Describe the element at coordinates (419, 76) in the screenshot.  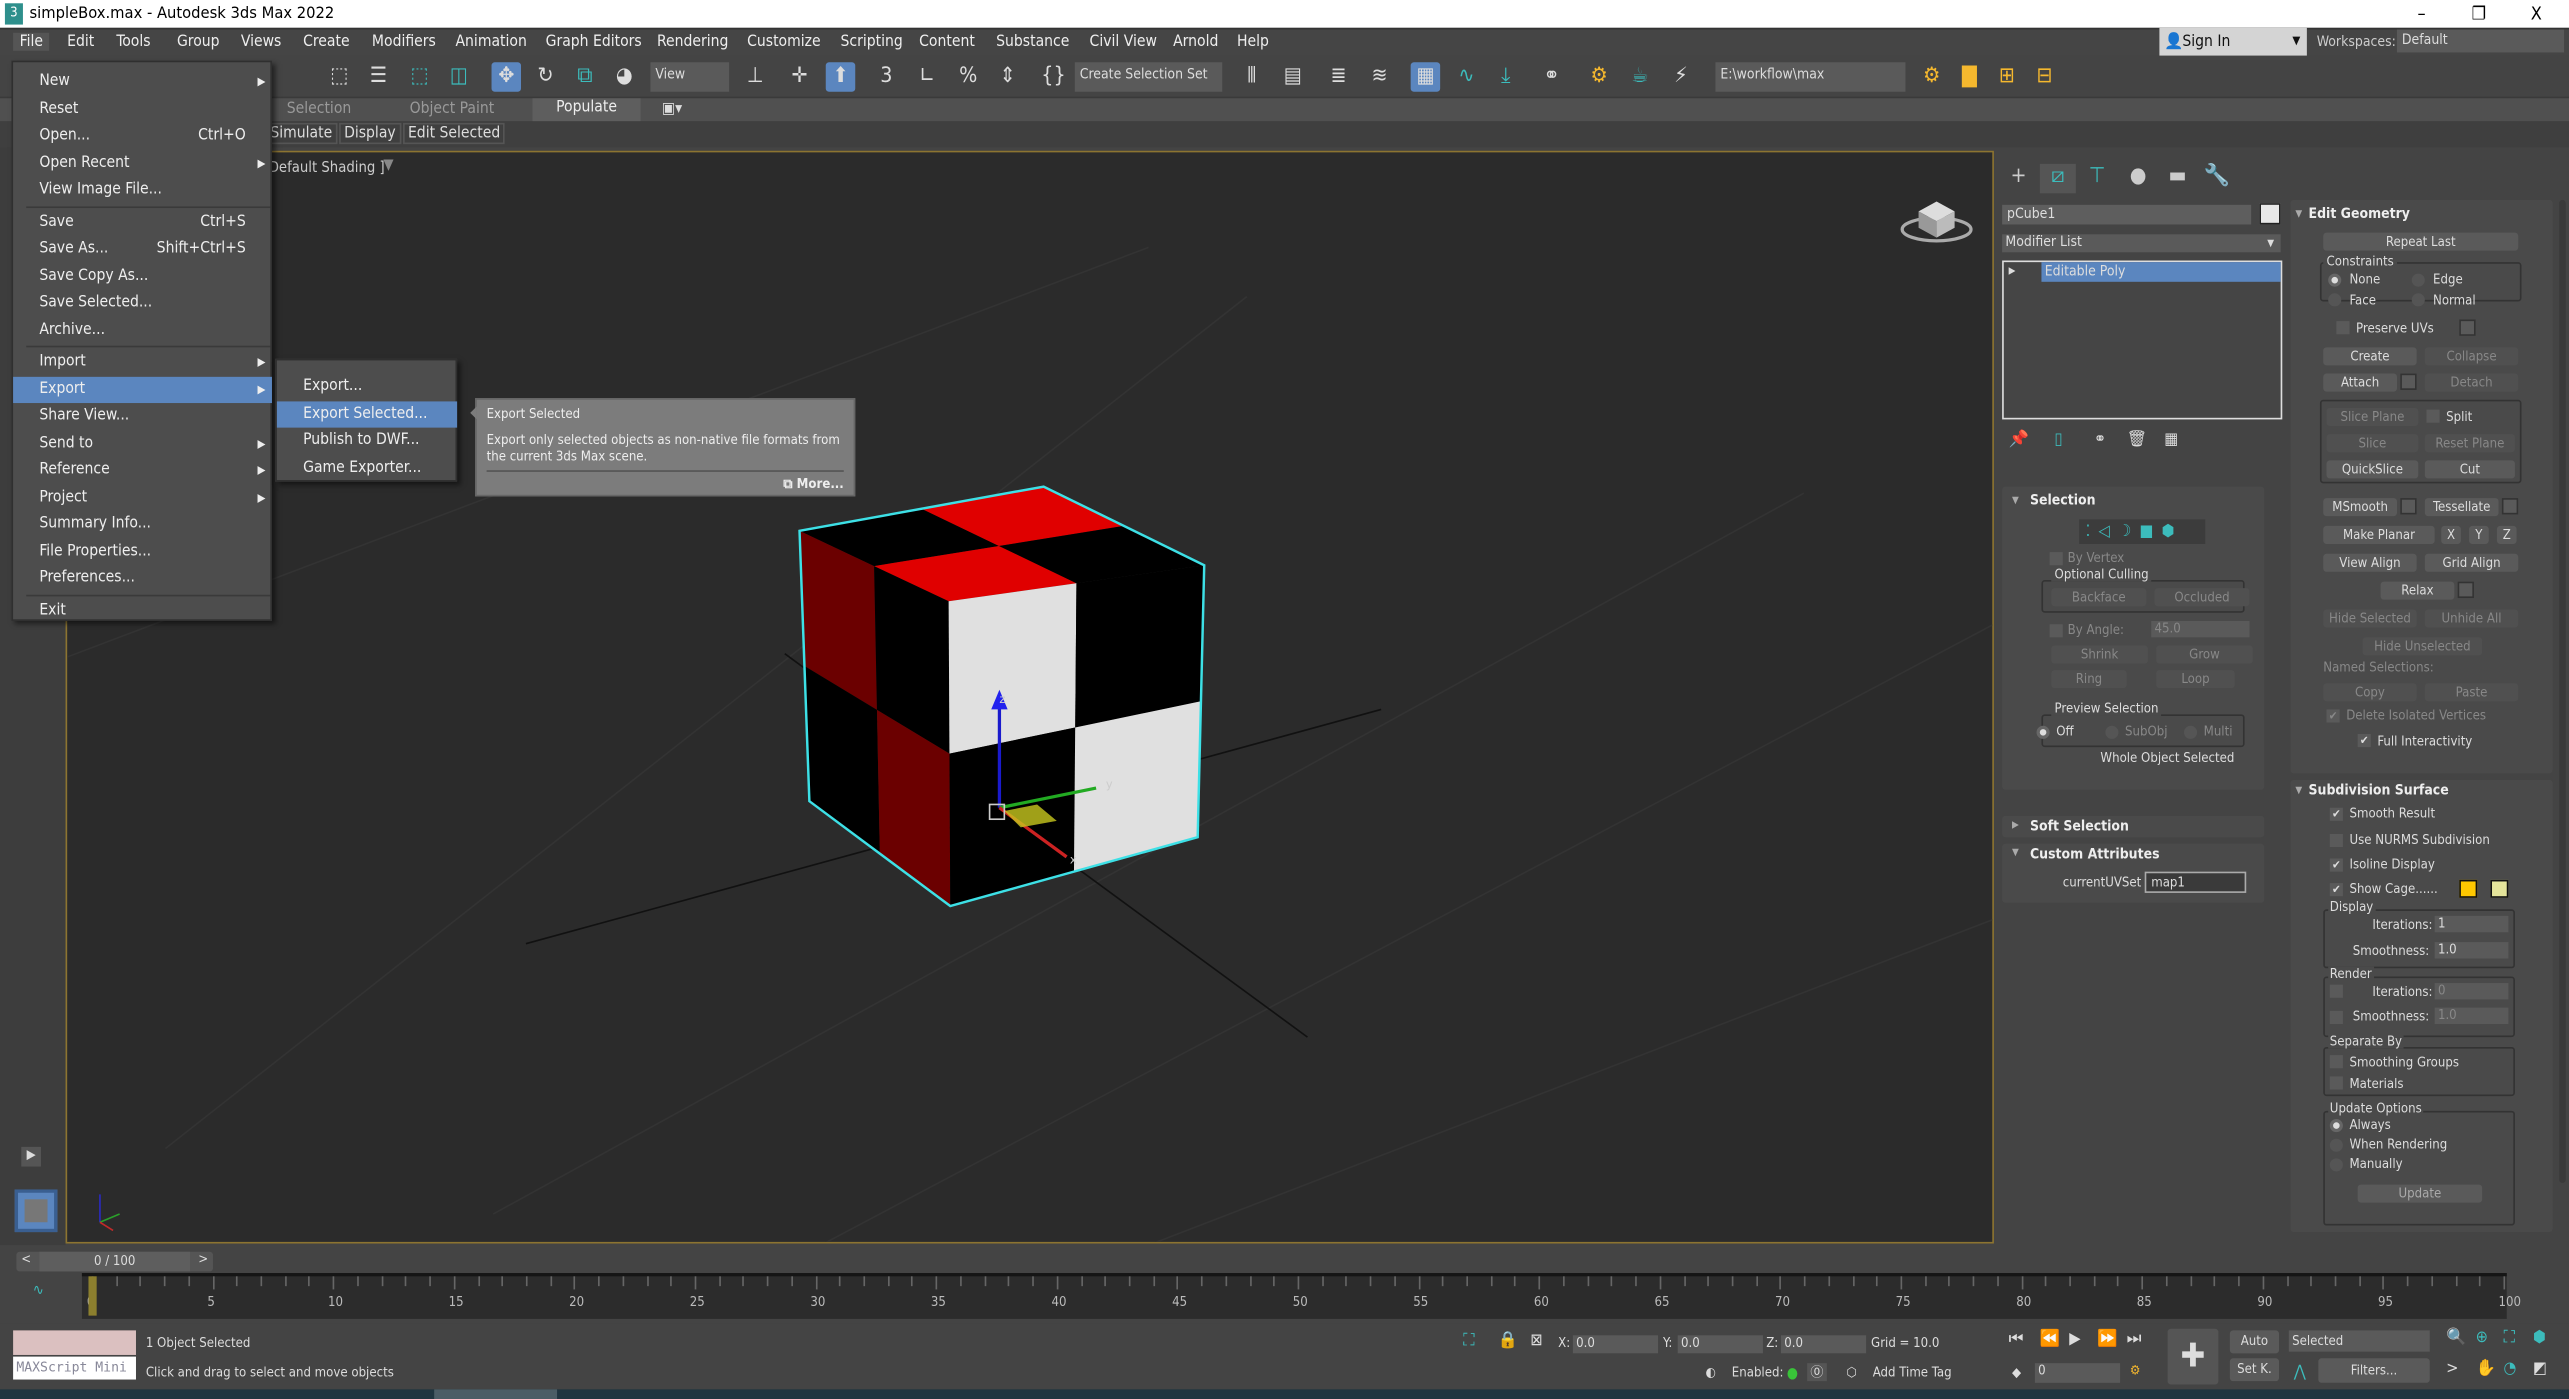
I see `rectangular-selection-icon: ⬚` at that location.